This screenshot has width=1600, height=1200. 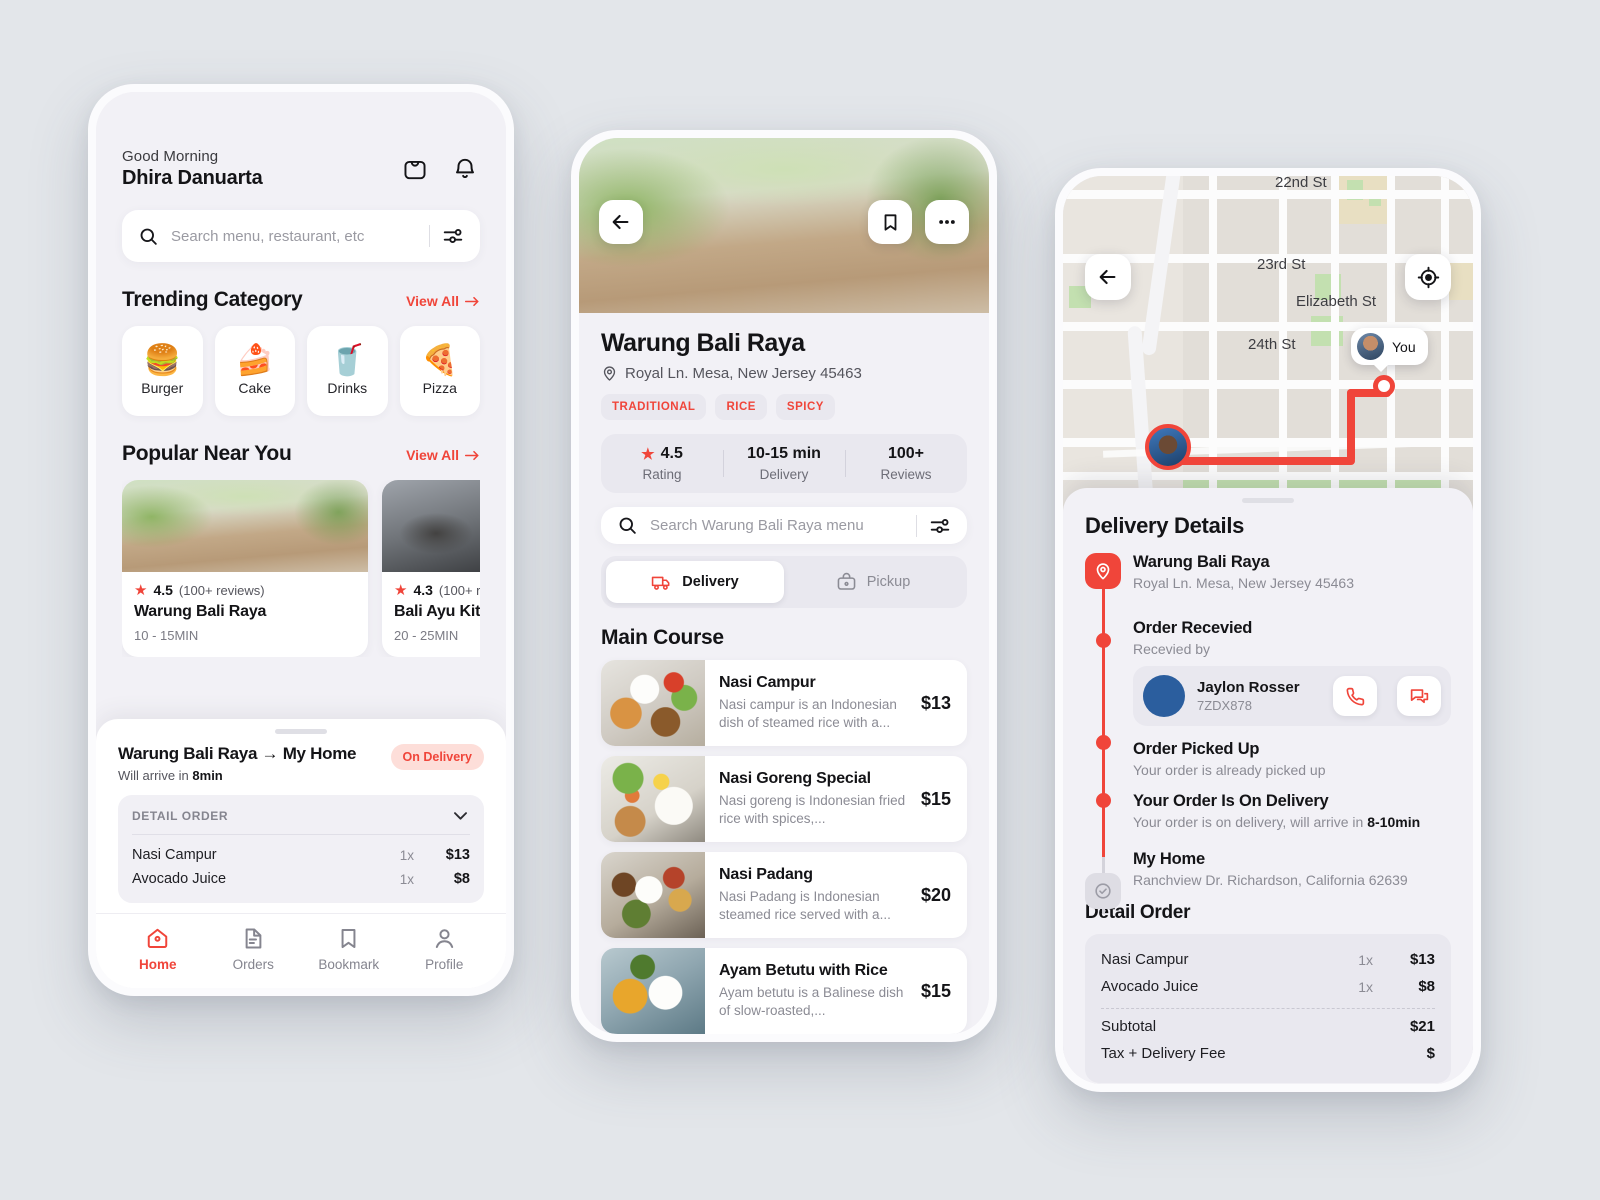 I want to click on home-search-bar, so click(x=301, y=236).